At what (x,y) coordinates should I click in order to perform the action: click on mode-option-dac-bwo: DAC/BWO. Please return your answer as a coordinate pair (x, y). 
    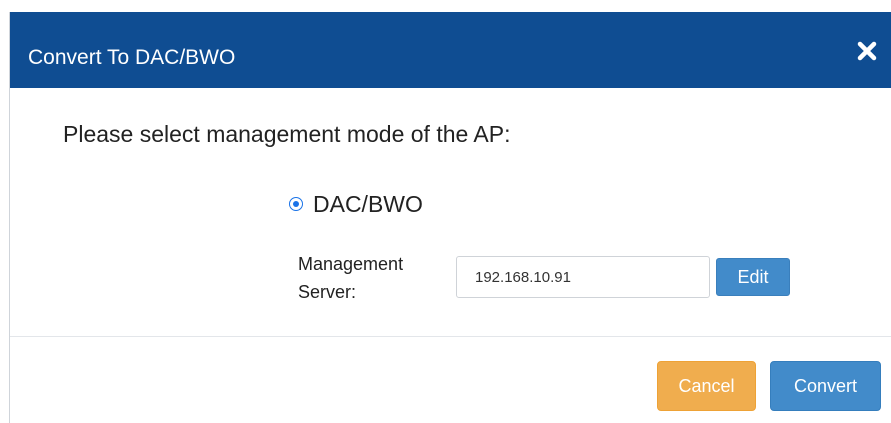
    Looking at the image, I should click on (356, 204).